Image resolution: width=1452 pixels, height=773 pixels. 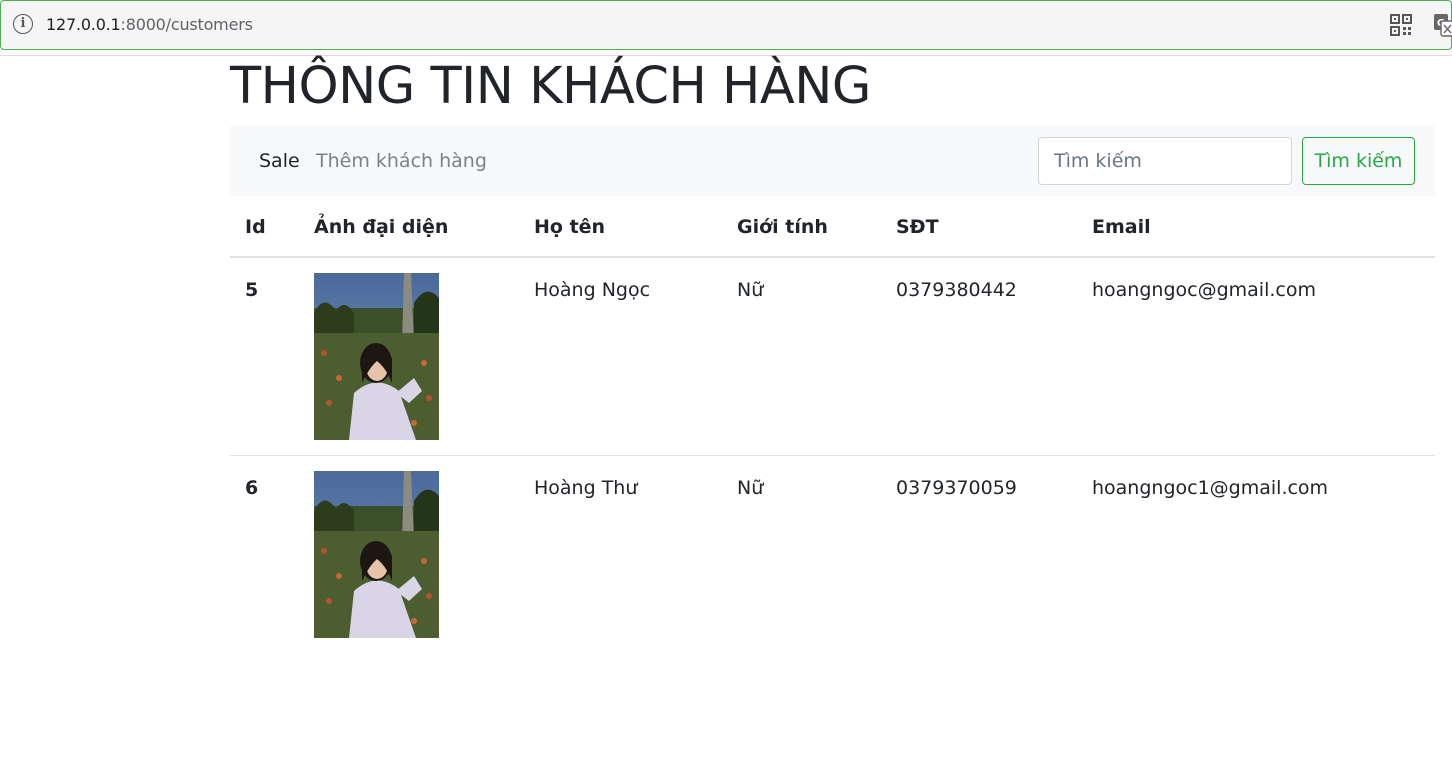 I want to click on navbar-brand: Sale, so click(x=279, y=161).